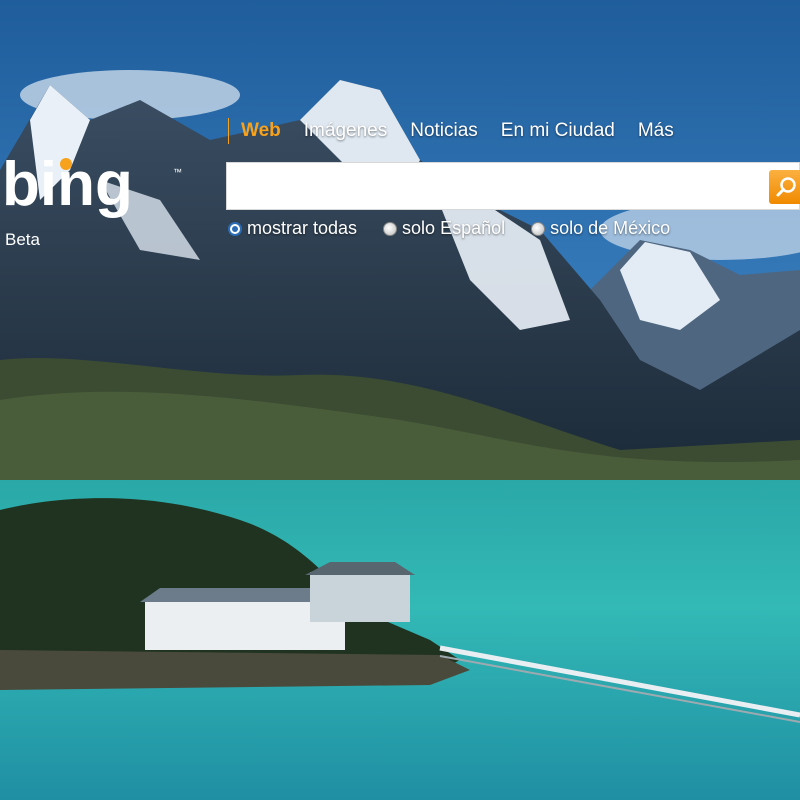  What do you see at coordinates (558, 131) in the screenshot?
I see `nav-local: En mi Ciudad` at bounding box center [558, 131].